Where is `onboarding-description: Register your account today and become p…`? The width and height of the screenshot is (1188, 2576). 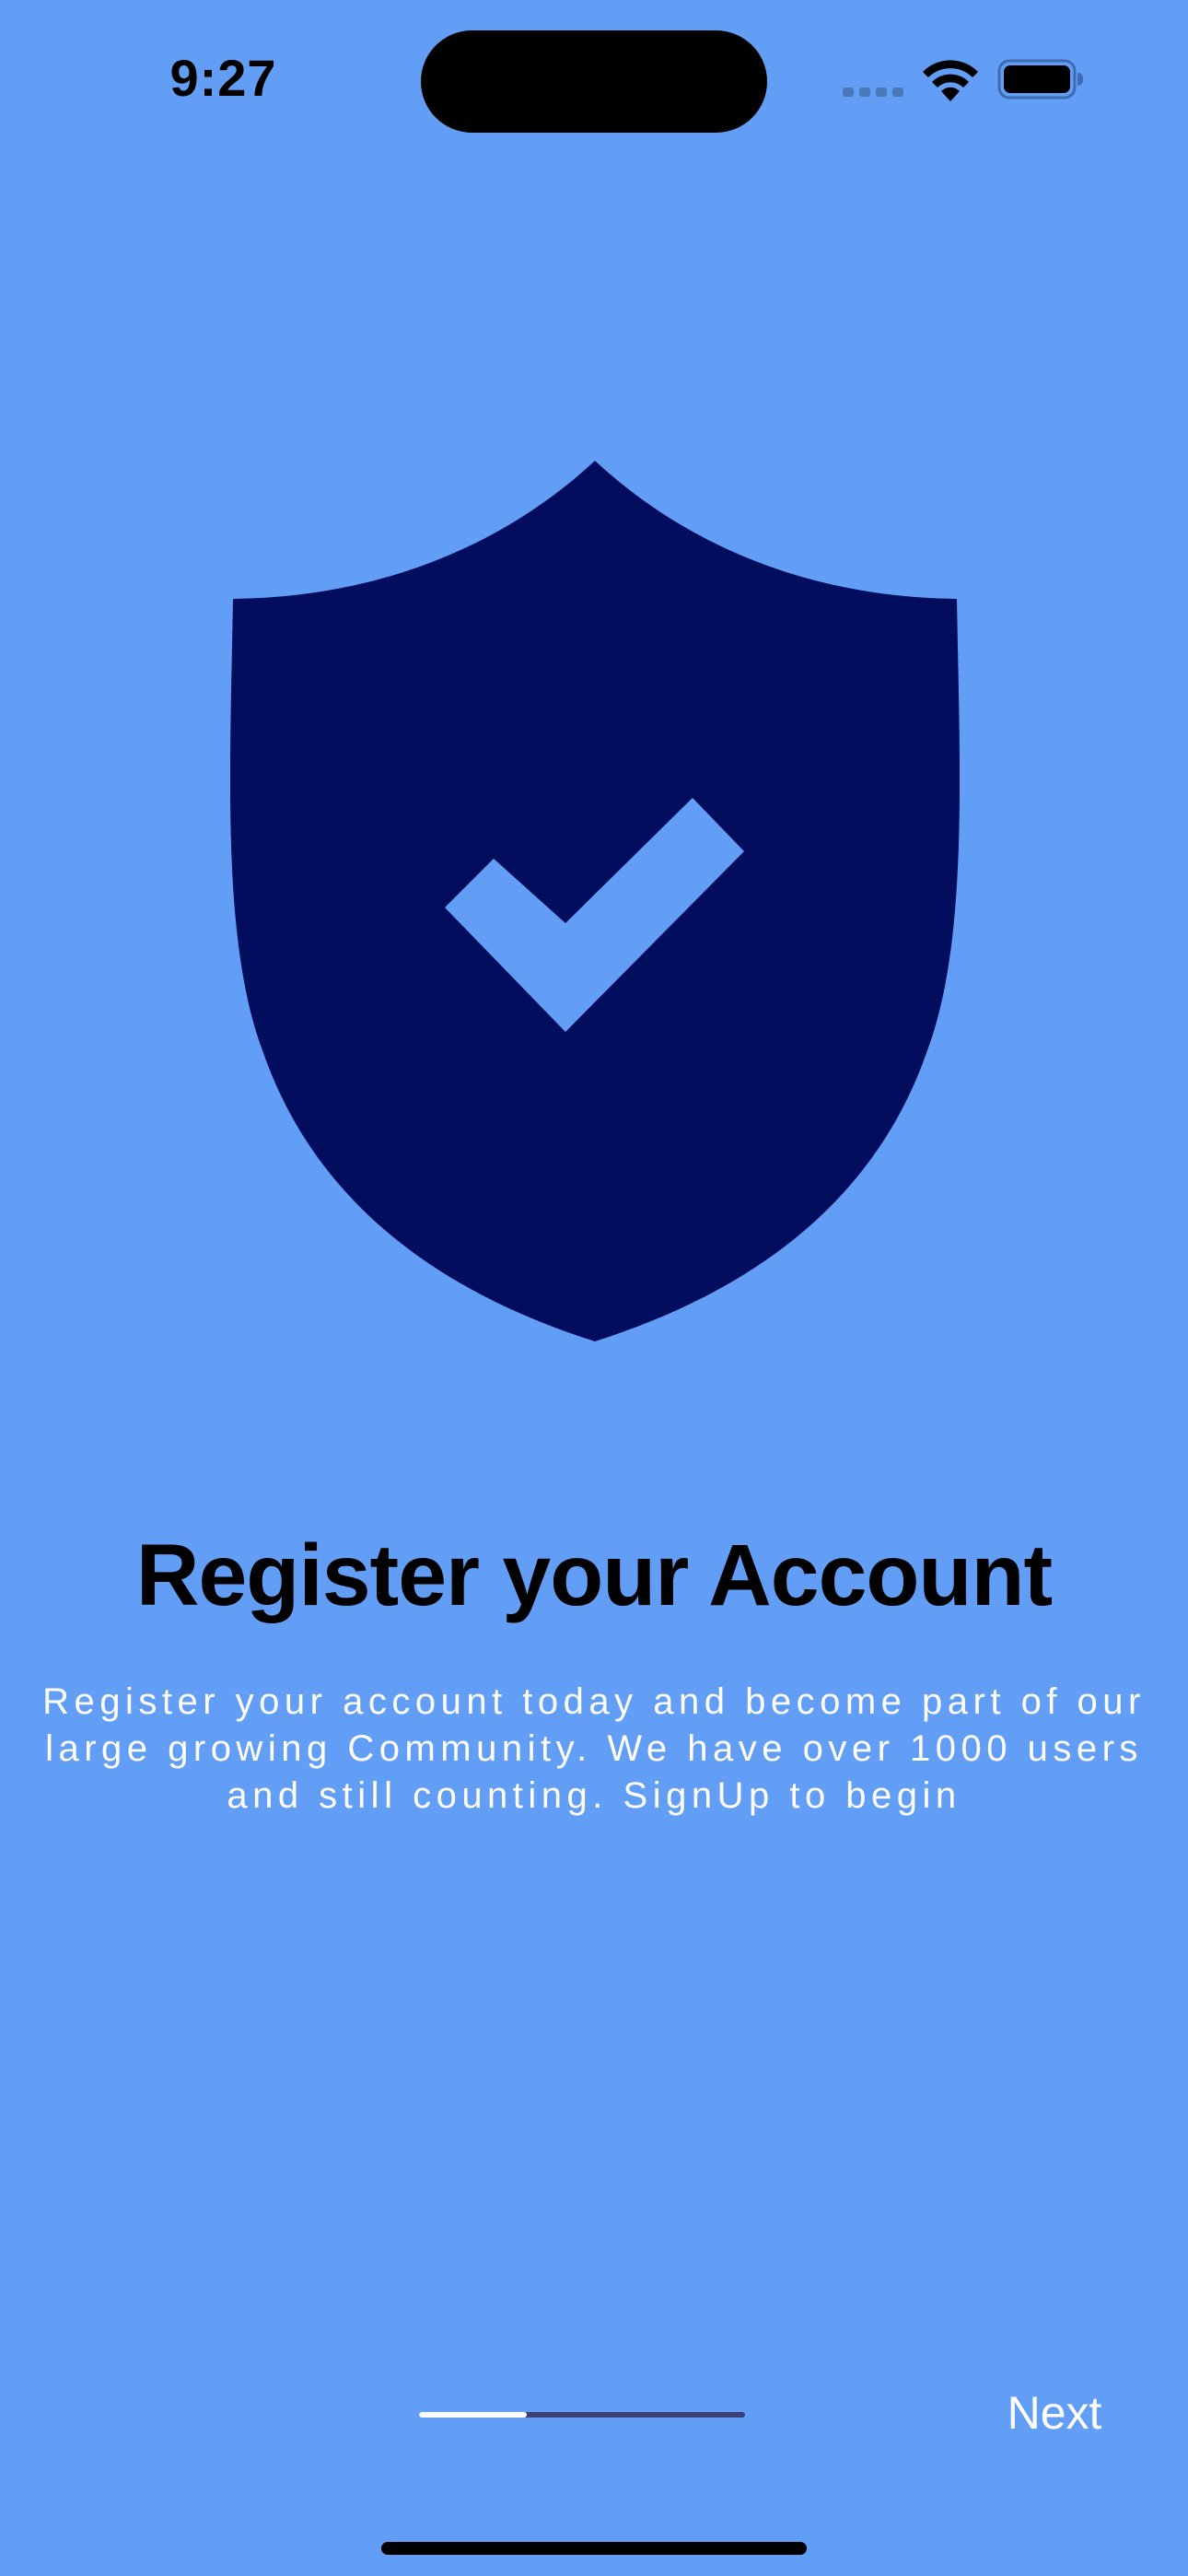
onboarding-description: Register your account today and become p… is located at coordinates (594, 1748).